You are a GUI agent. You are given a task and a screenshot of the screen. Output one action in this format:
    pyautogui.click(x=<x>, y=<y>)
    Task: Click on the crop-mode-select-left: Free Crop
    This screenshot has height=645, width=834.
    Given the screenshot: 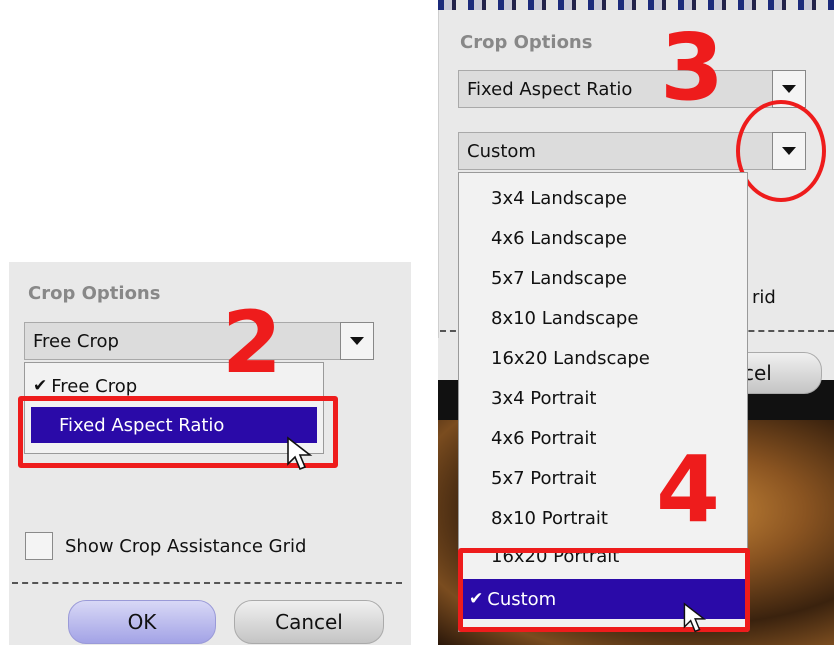 What is the action you would take?
    pyautogui.click(x=185, y=341)
    